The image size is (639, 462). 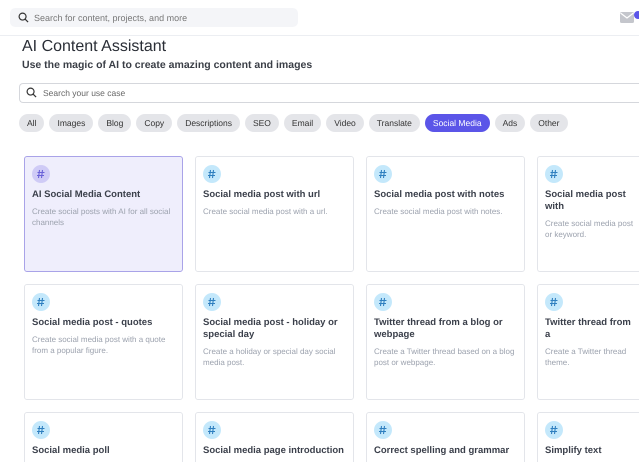 What do you see at coordinates (442, 451) in the screenshot?
I see `card-title: Correct spelling and grammar` at bounding box center [442, 451].